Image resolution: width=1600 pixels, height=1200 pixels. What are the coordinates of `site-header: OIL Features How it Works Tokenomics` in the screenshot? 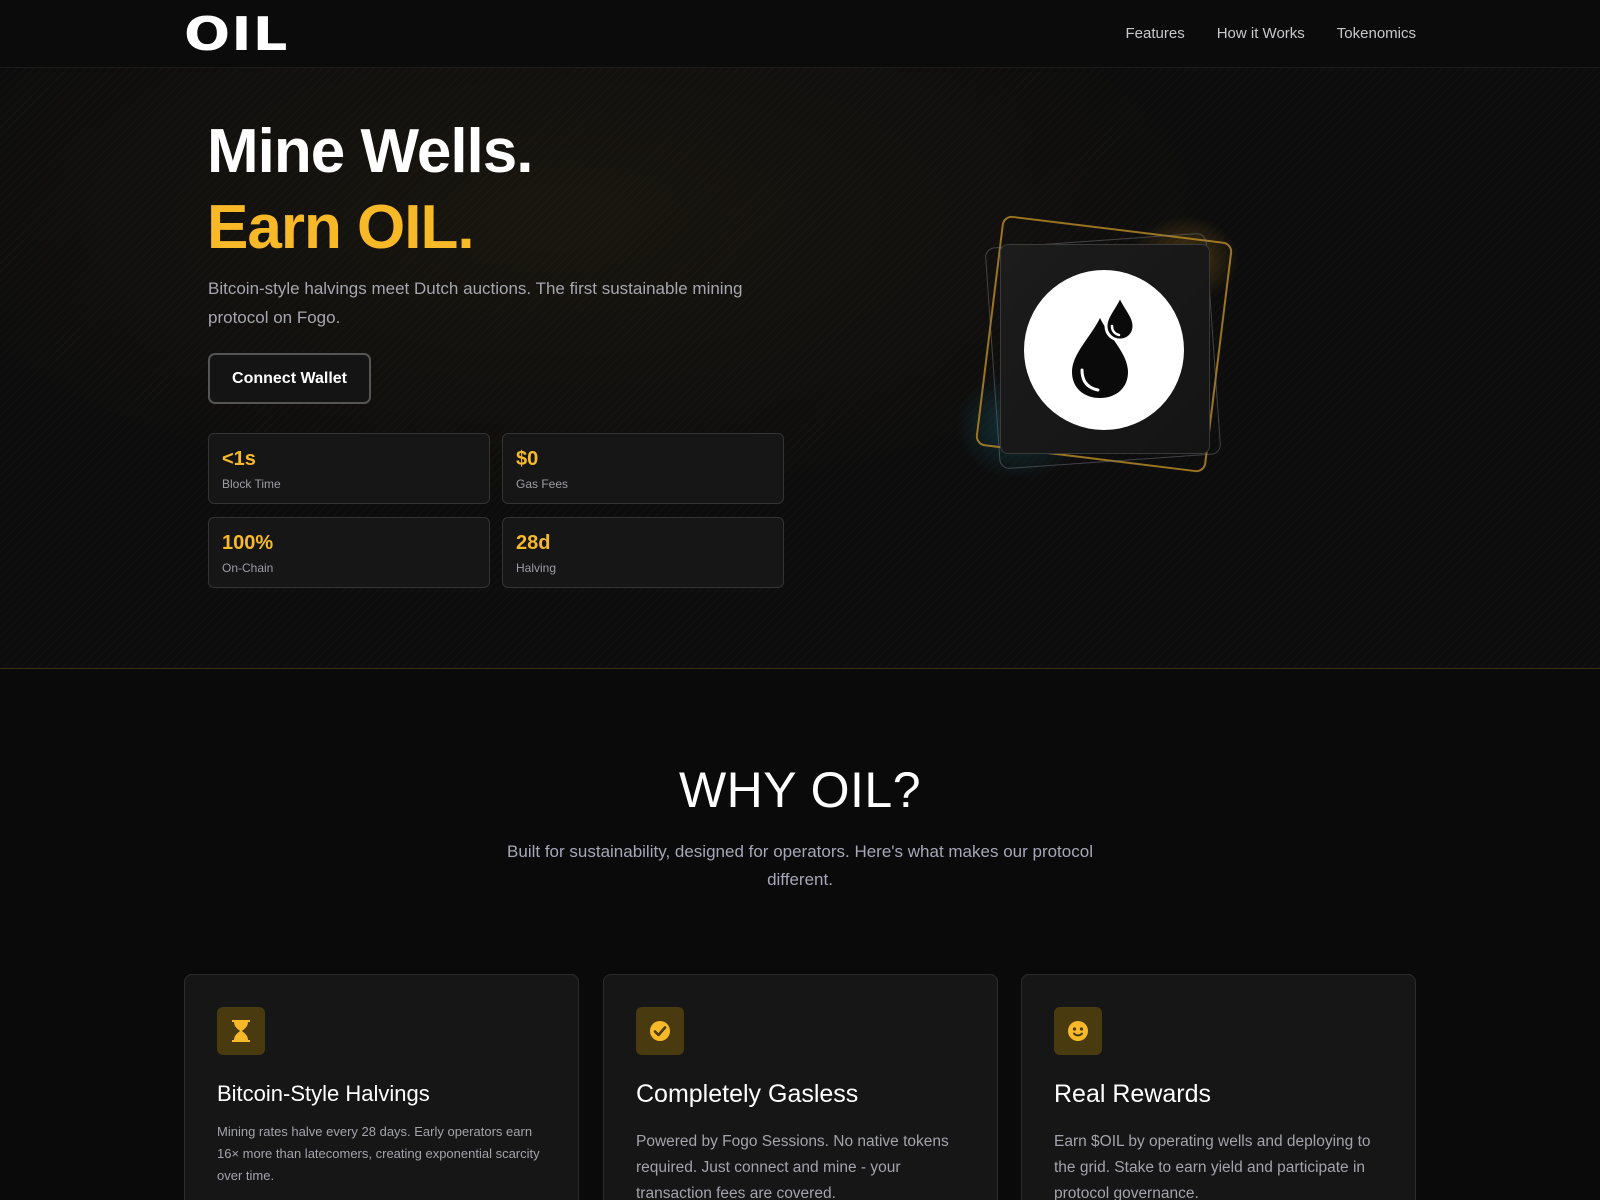 It's located at (800, 34).